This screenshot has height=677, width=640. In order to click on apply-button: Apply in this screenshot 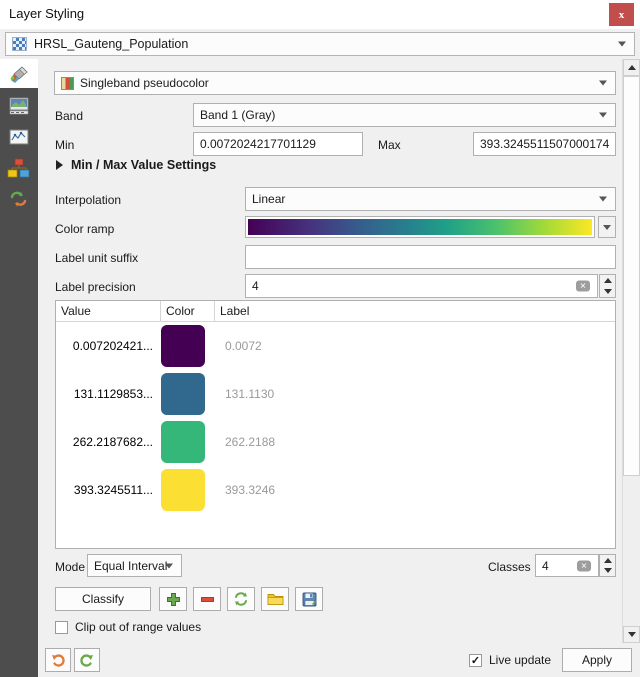, I will do `click(597, 660)`.